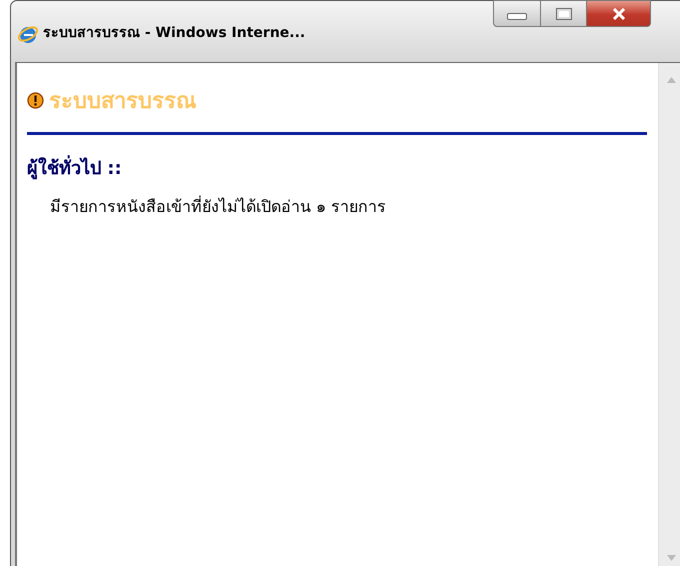 This screenshot has height=566, width=680. Describe the element at coordinates (517, 13) in the screenshot. I see `minimize-button` at that location.